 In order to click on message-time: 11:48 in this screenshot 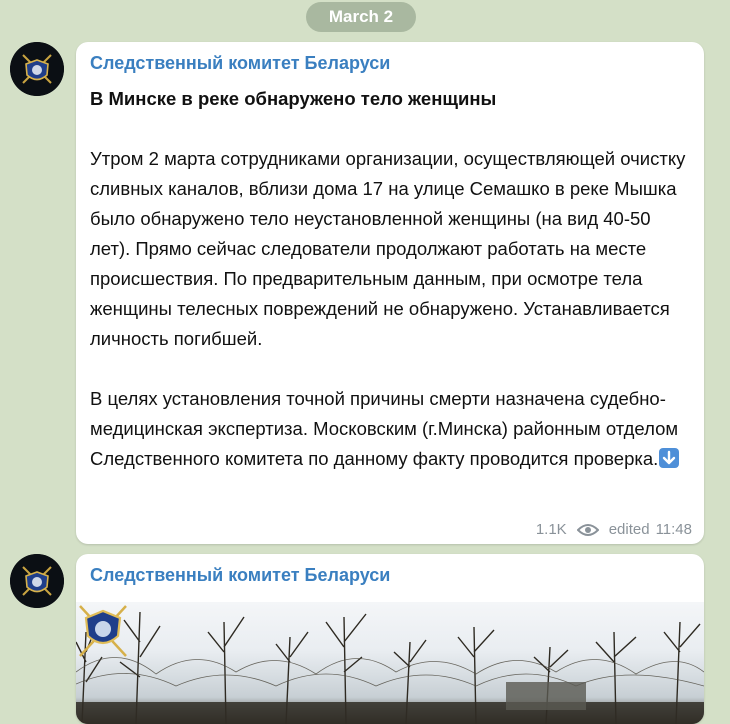, I will do `click(673, 529)`.